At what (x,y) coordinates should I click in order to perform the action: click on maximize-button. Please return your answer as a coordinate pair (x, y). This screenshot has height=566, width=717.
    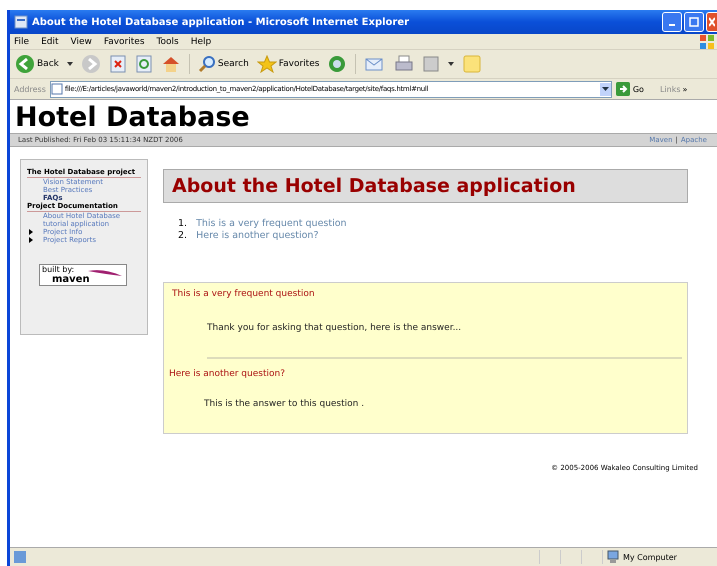
    Looking at the image, I should click on (694, 22).